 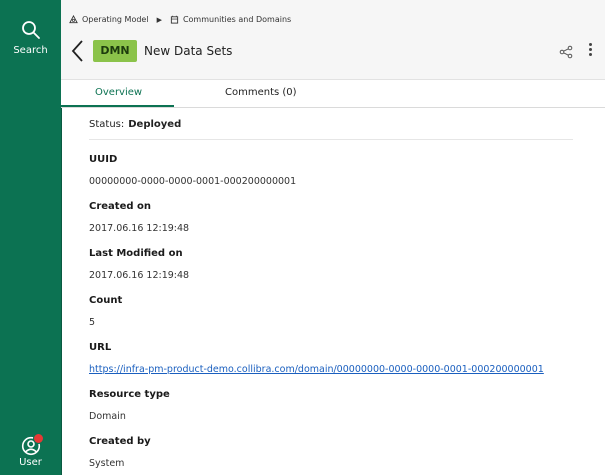 I want to click on breadcrumb-item-operating-model: Operating Model, so click(x=115, y=19).